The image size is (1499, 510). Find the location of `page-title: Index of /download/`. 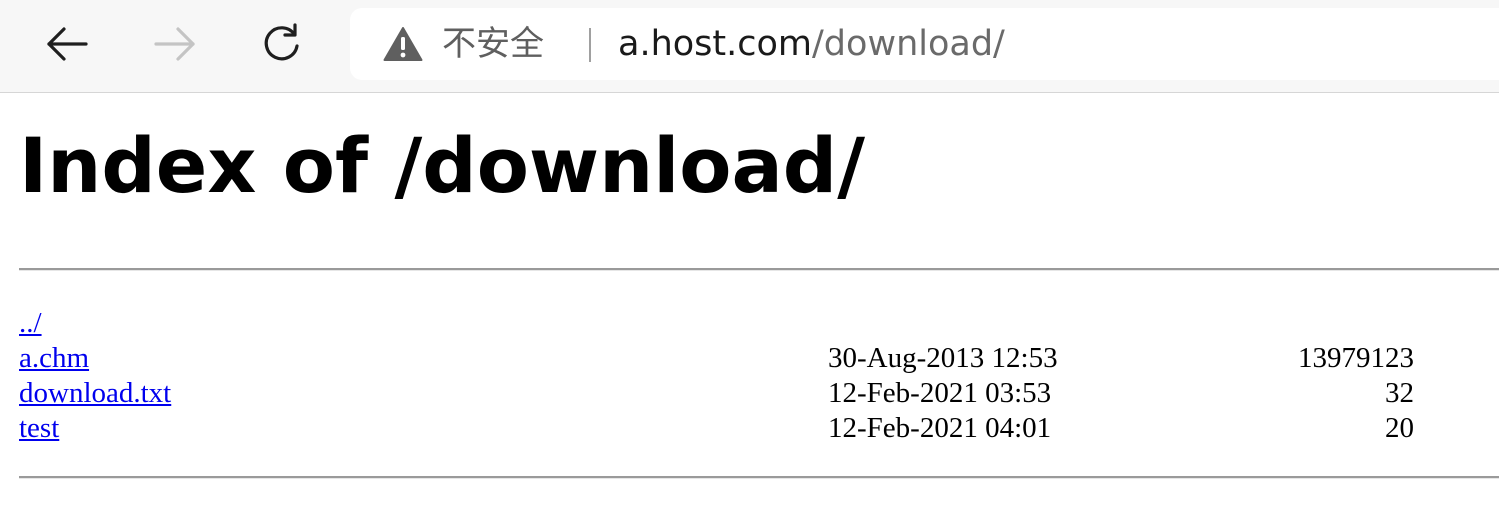

page-title: Index of /download/ is located at coordinates (442, 165).